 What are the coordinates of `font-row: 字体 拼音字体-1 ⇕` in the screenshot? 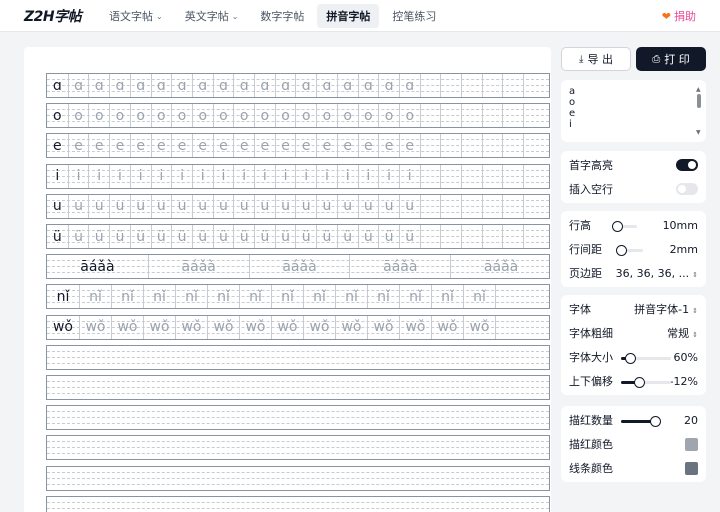 It's located at (633, 309).